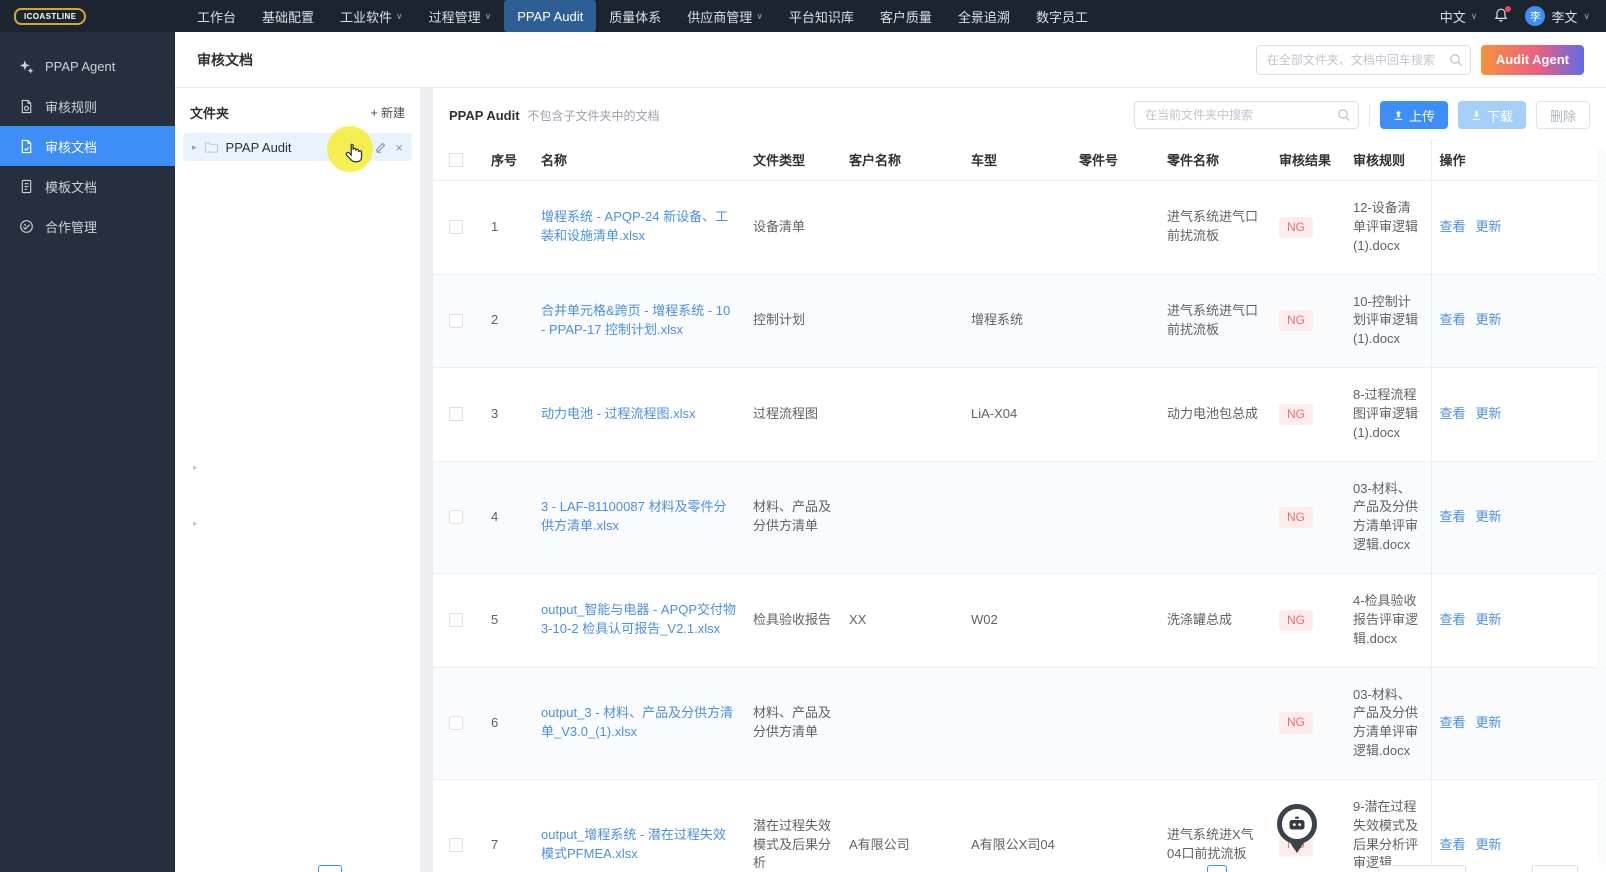 The image size is (1606, 872). Describe the element at coordinates (456, 159) in the screenshot. I see `select-all-checkbox` at that location.